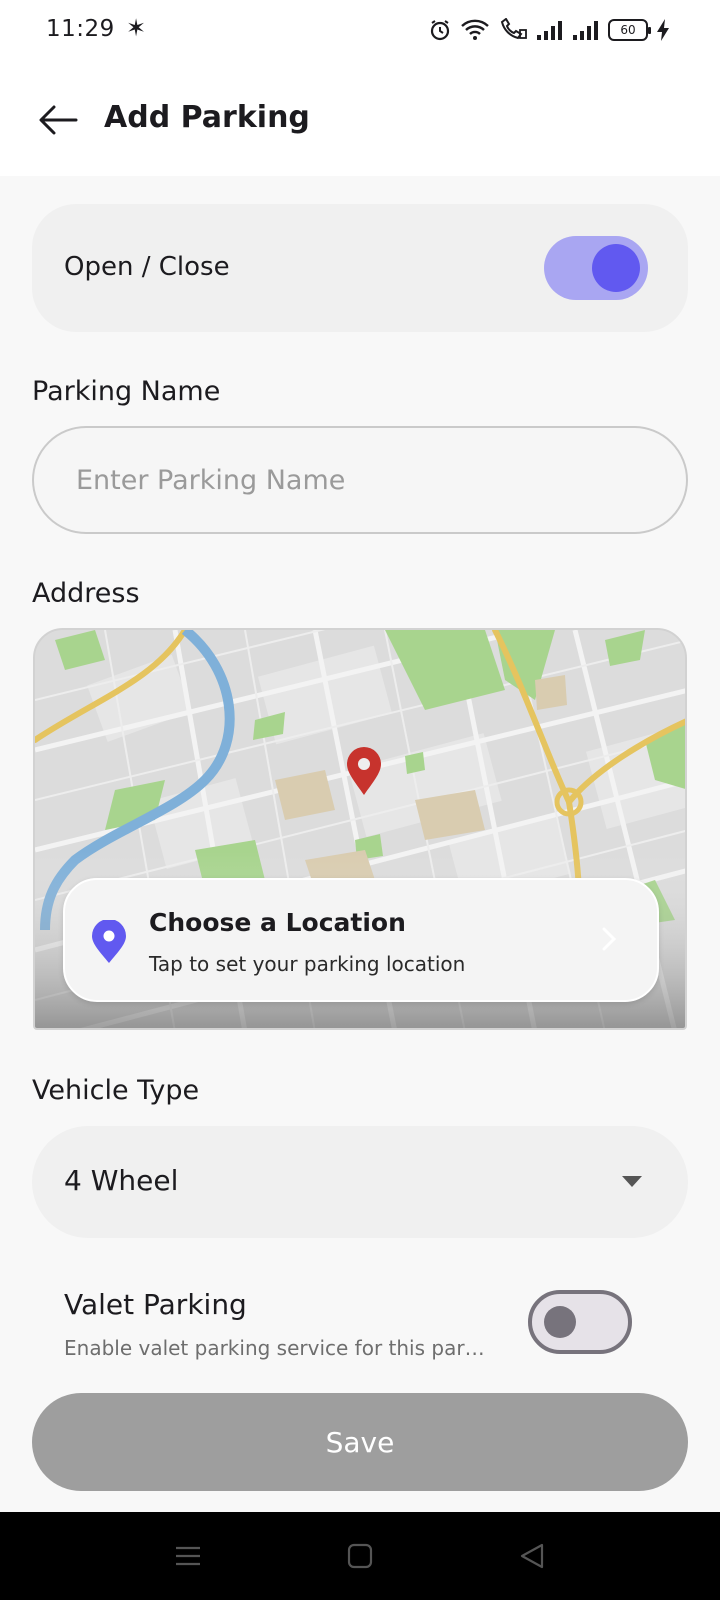  Describe the element at coordinates (360, 1182) in the screenshot. I see `vehicle-type-dropdown: 4 Wheel` at that location.